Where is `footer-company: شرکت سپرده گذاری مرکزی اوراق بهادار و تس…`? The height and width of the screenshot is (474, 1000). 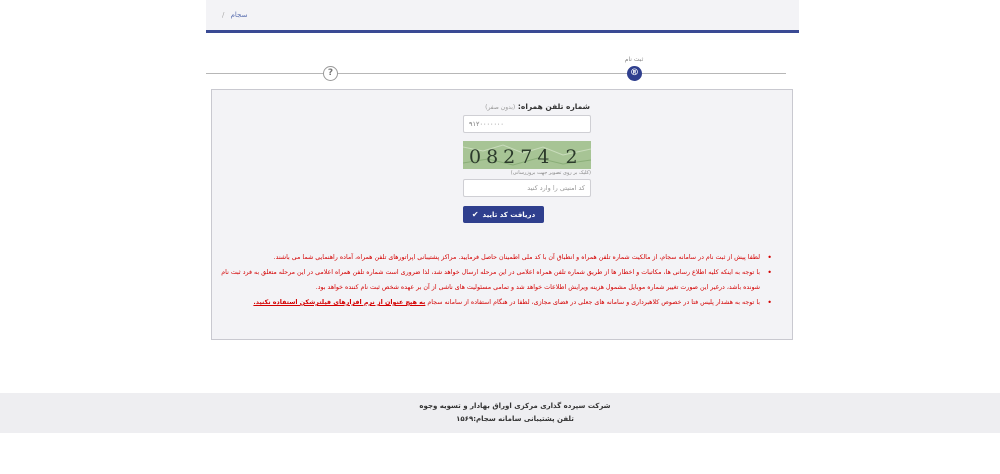
footer-company: شرکت سپرده گذاری مرکزی اوراق بهادار و تس… is located at coordinates (515, 406).